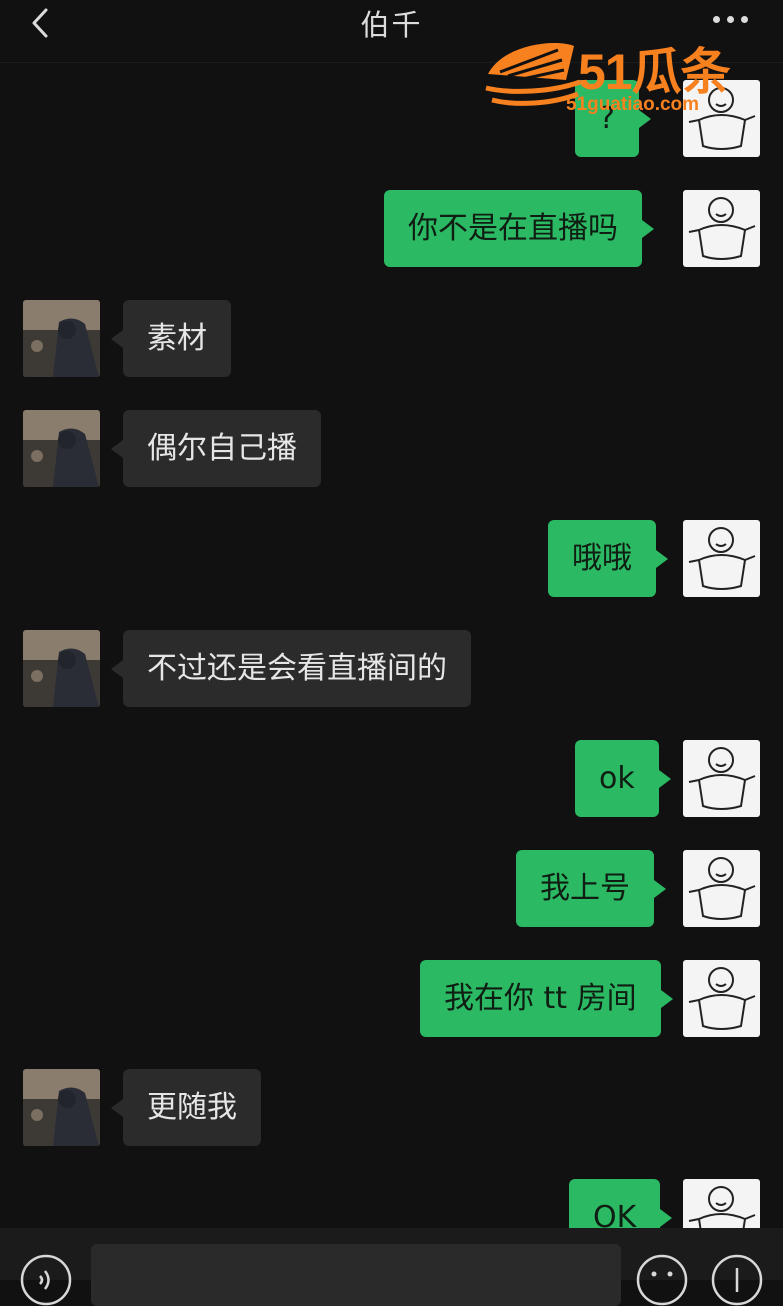 This screenshot has height=1306, width=783. Describe the element at coordinates (356, 1275) in the screenshot. I see `message-input` at that location.